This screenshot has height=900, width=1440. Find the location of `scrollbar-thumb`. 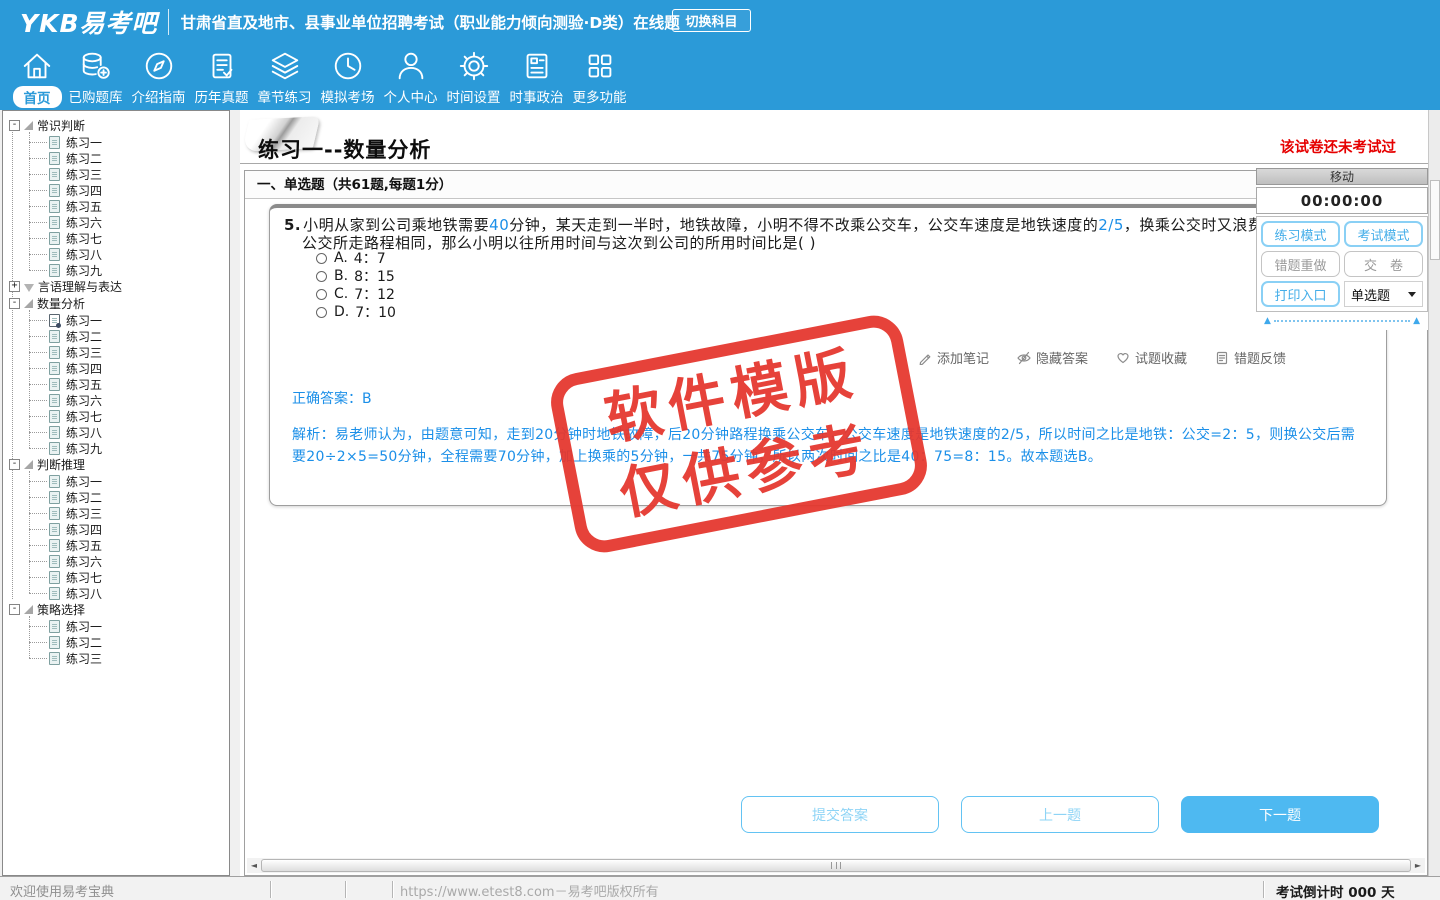

scrollbar-thumb is located at coordinates (836, 865).